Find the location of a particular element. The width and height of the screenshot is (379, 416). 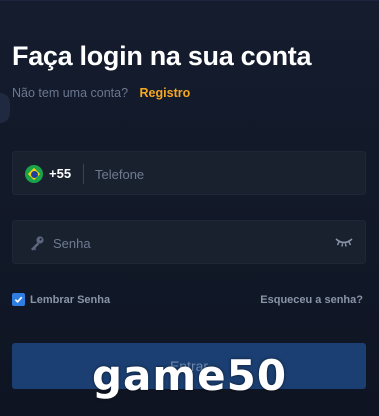

brazil-flag-icon is located at coordinates (34, 174).